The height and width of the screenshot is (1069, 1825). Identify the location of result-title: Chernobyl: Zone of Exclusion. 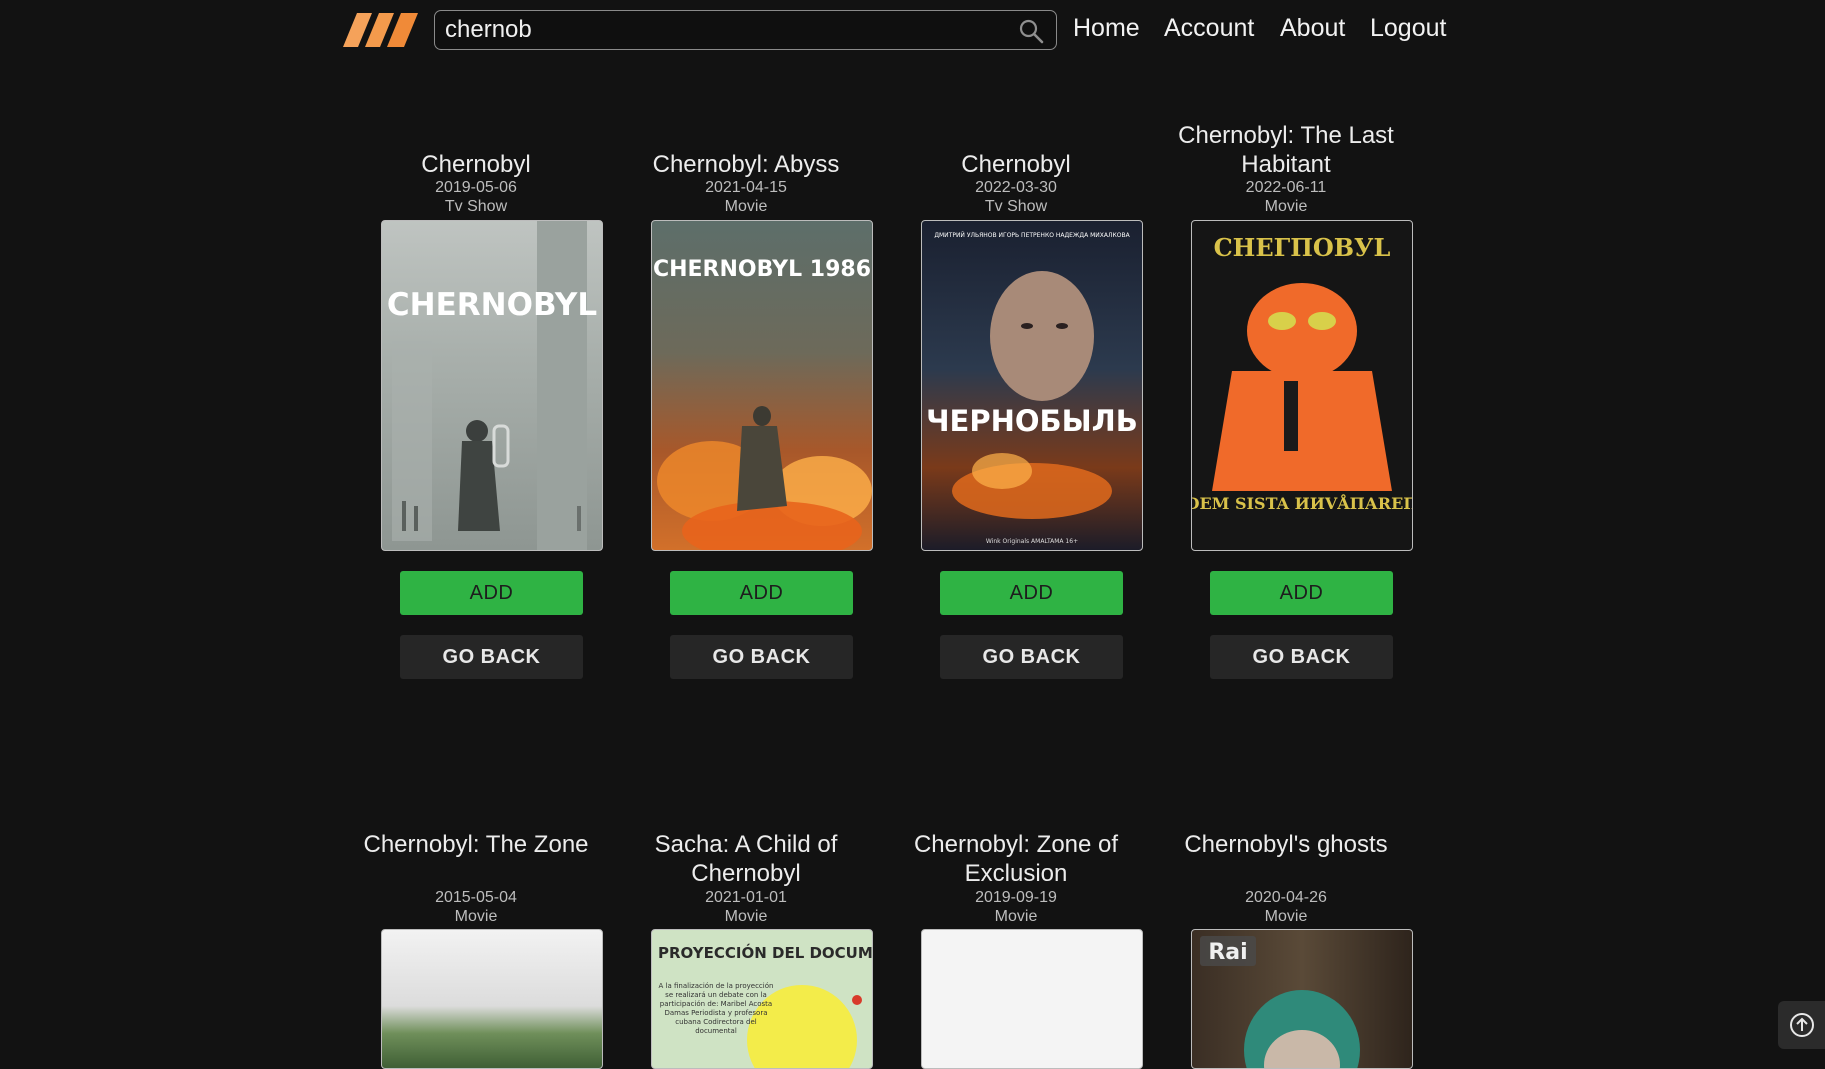
(1016, 859).